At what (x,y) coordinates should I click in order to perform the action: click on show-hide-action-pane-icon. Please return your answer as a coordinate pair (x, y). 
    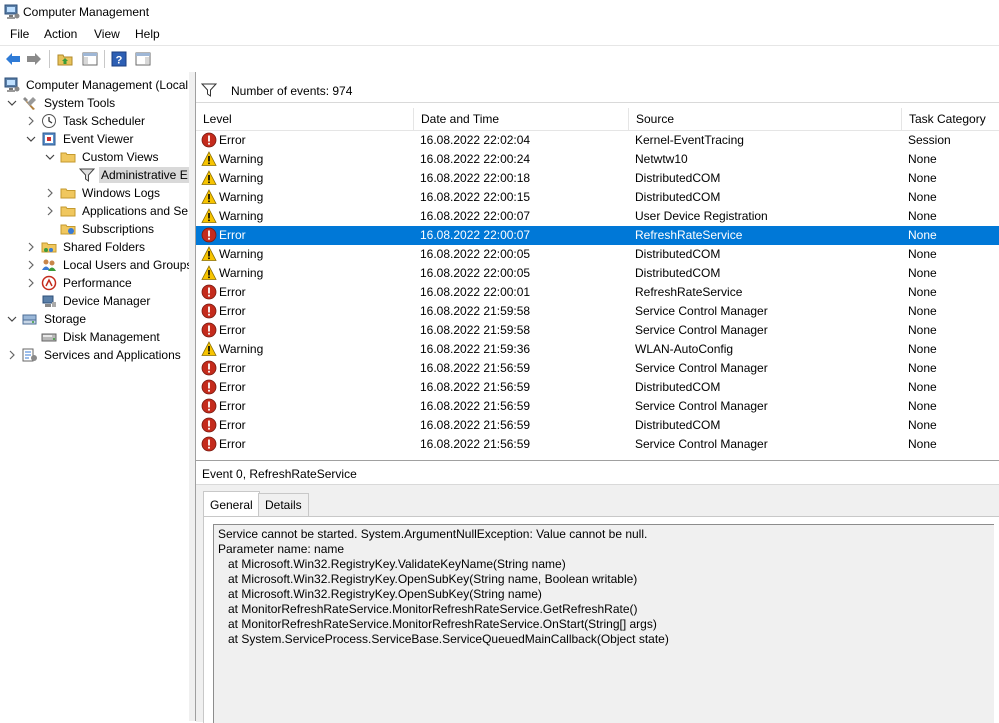
    Looking at the image, I should click on (143, 59).